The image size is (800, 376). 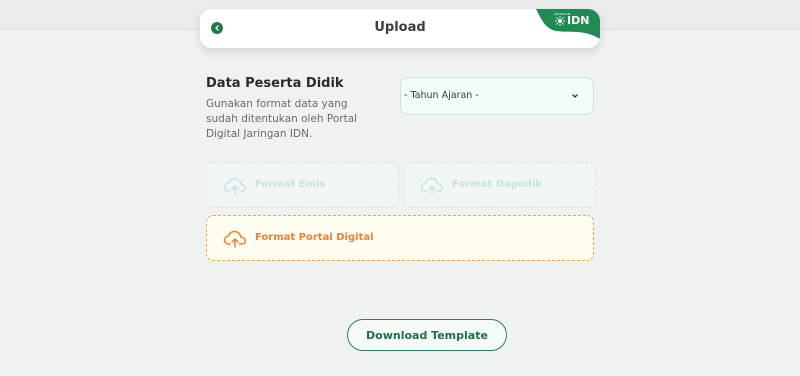 What do you see at coordinates (497, 184) in the screenshot?
I see `format-dapodik-label: Format Dapodik` at bounding box center [497, 184].